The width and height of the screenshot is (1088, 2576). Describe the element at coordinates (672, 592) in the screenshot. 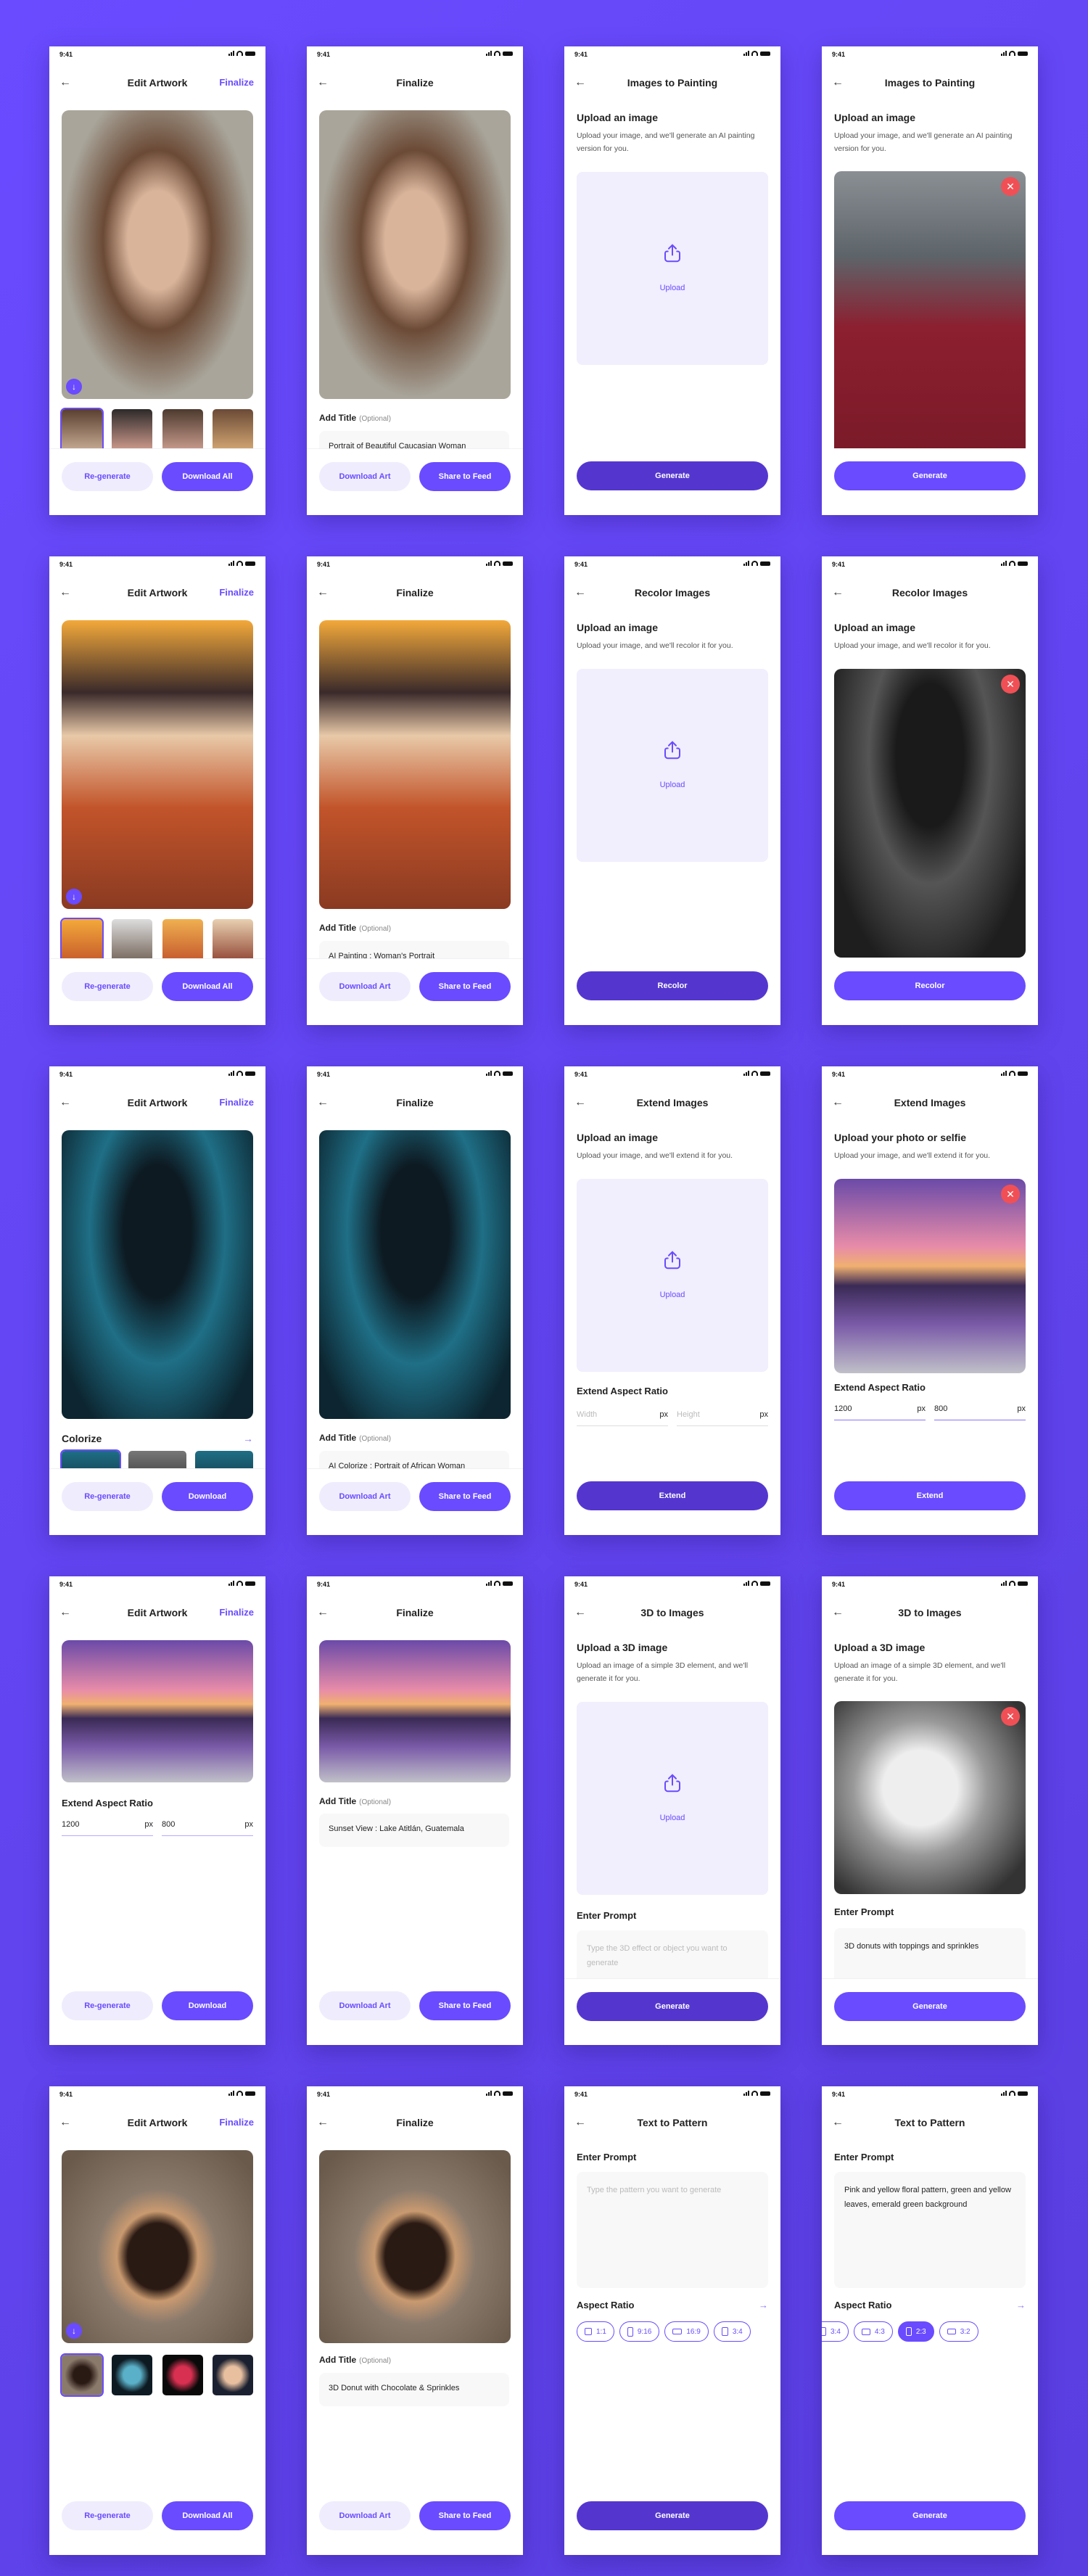

I see `page-title: Recolor Images` at that location.